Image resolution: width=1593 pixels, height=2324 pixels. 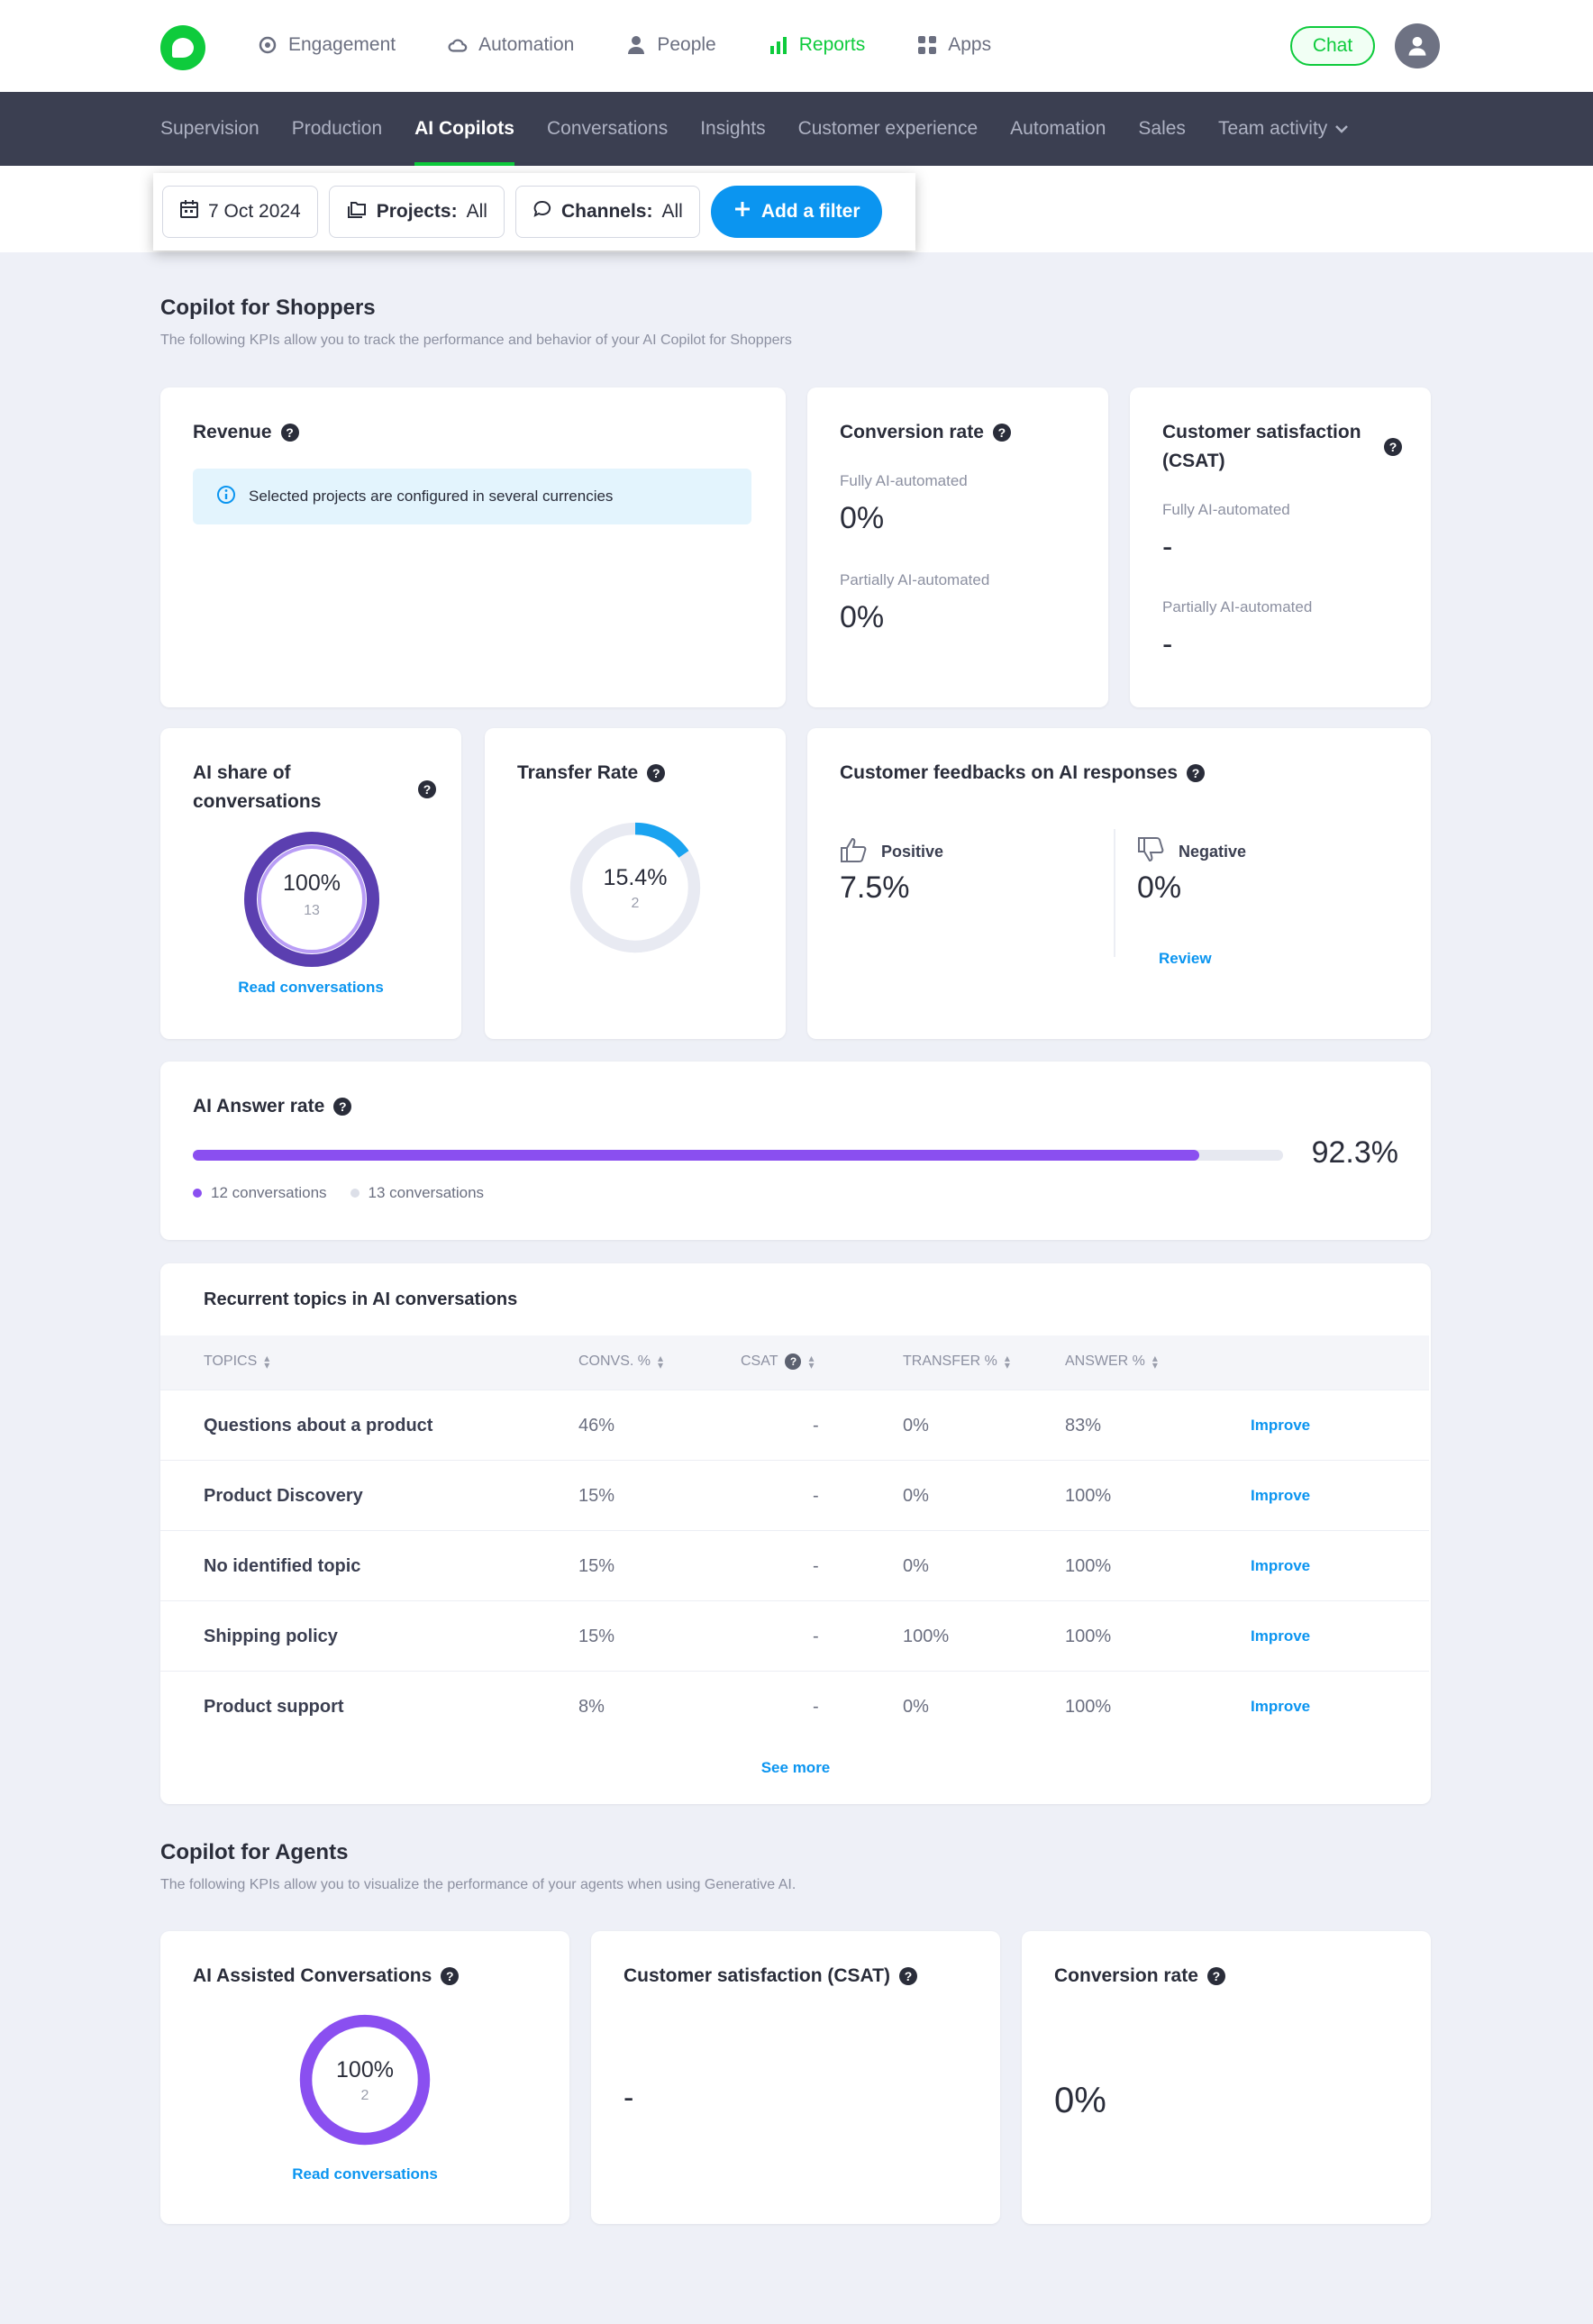 I want to click on table-row: Product support 8% - 0% 100% Improve, so click(x=794, y=1706).